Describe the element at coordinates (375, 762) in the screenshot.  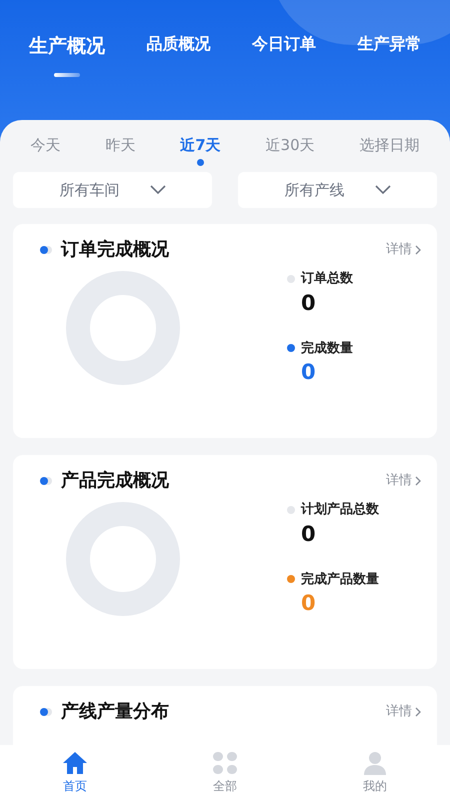
I see `person-icon` at that location.